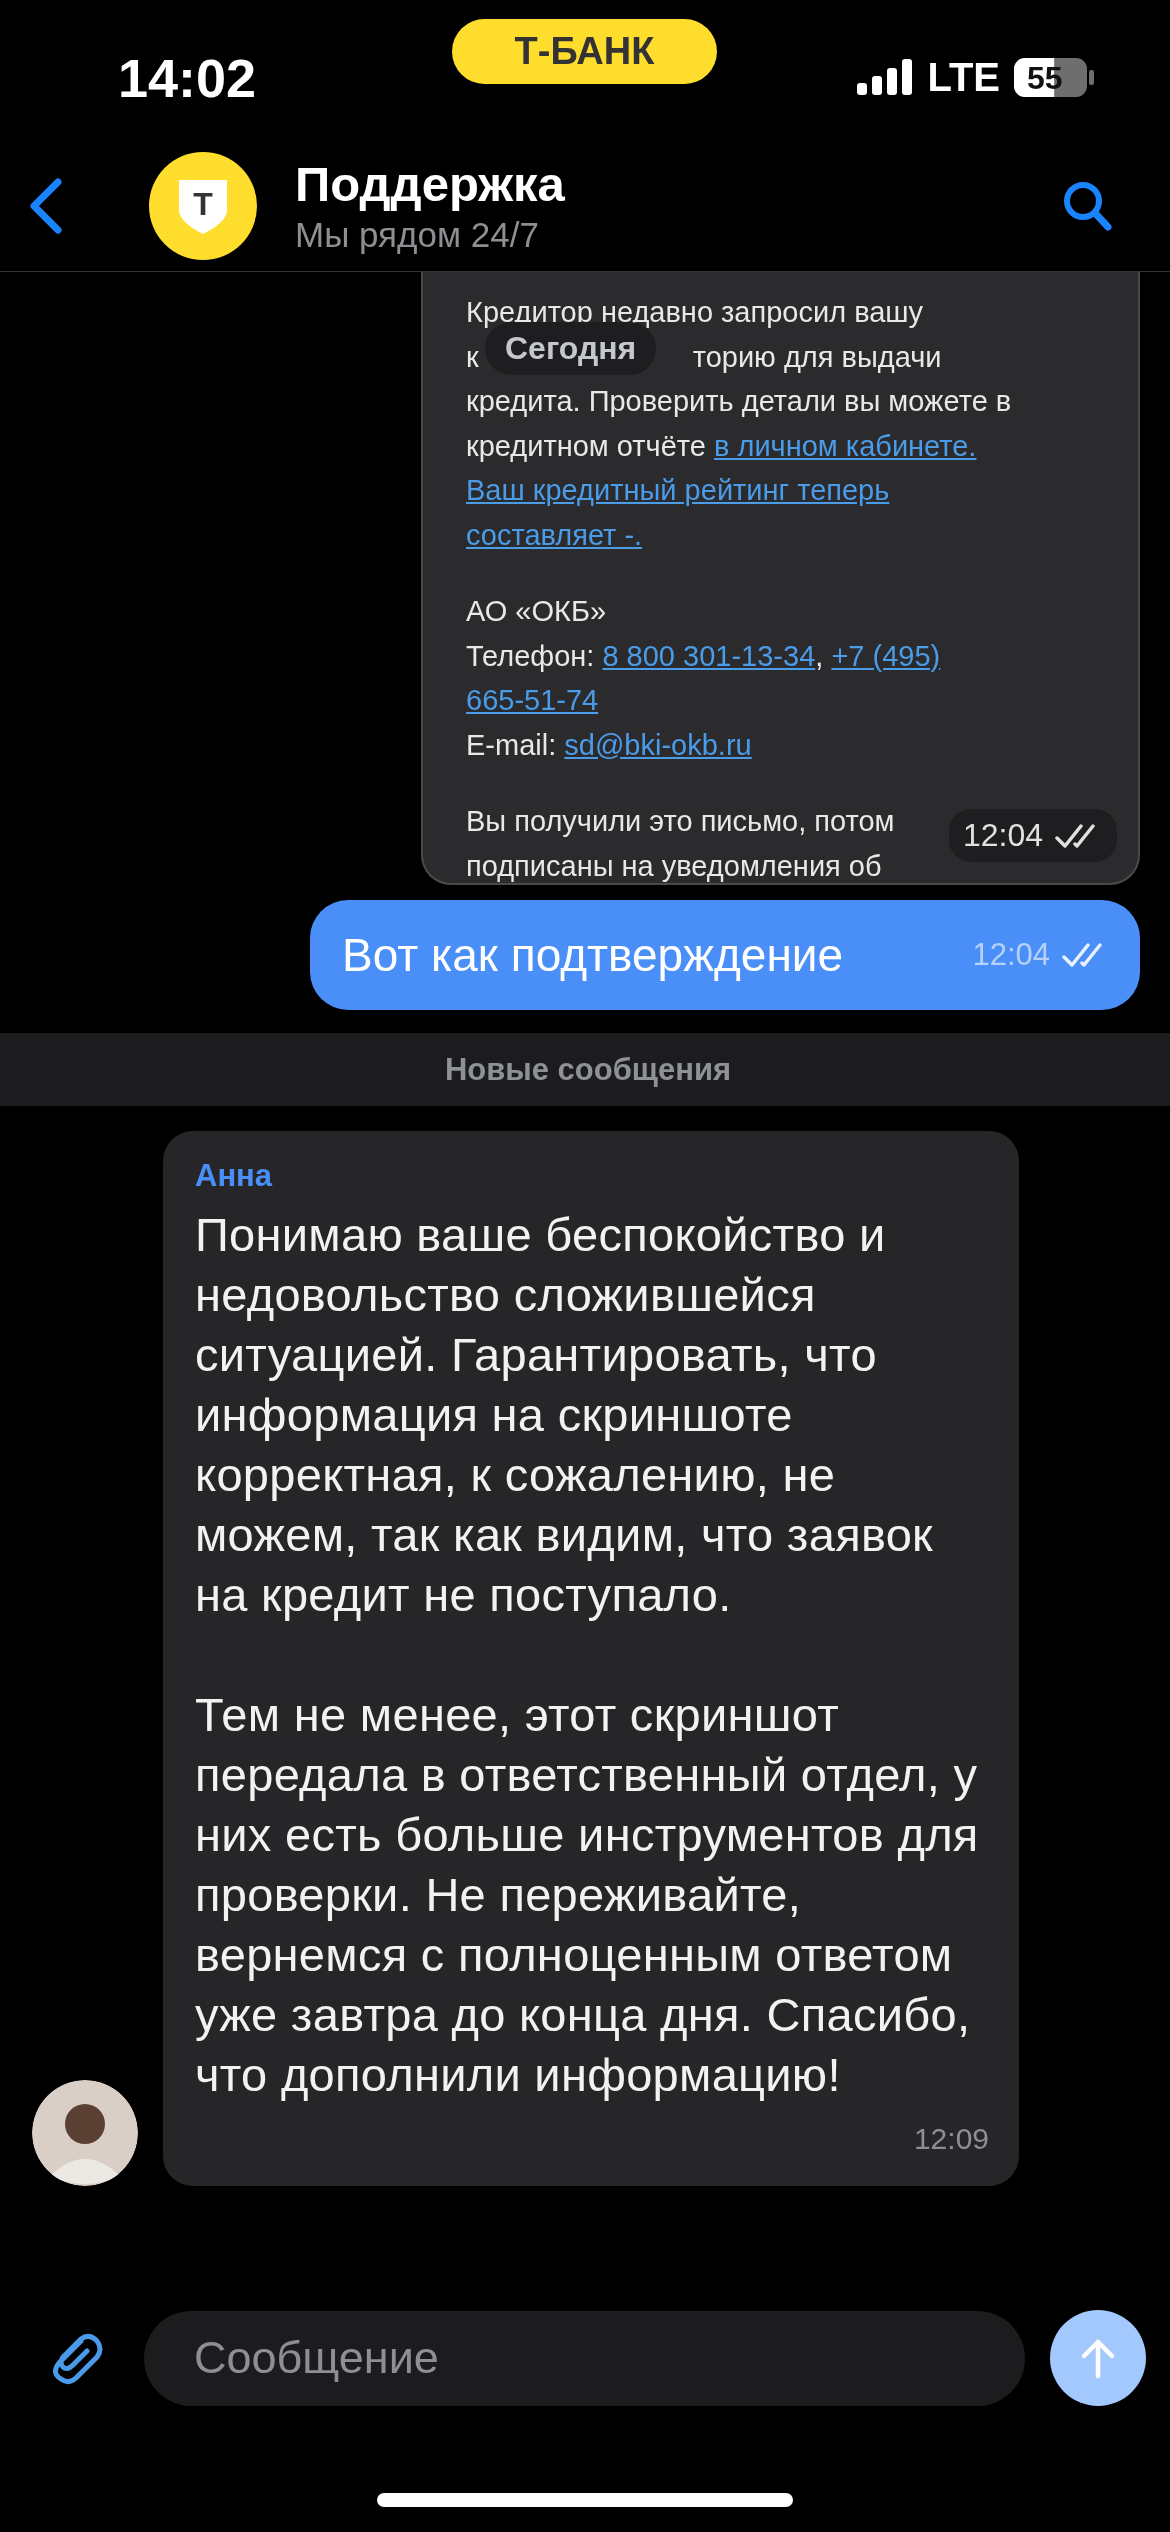 The width and height of the screenshot is (1170, 2532). I want to click on signal-icon, so click(885, 77).